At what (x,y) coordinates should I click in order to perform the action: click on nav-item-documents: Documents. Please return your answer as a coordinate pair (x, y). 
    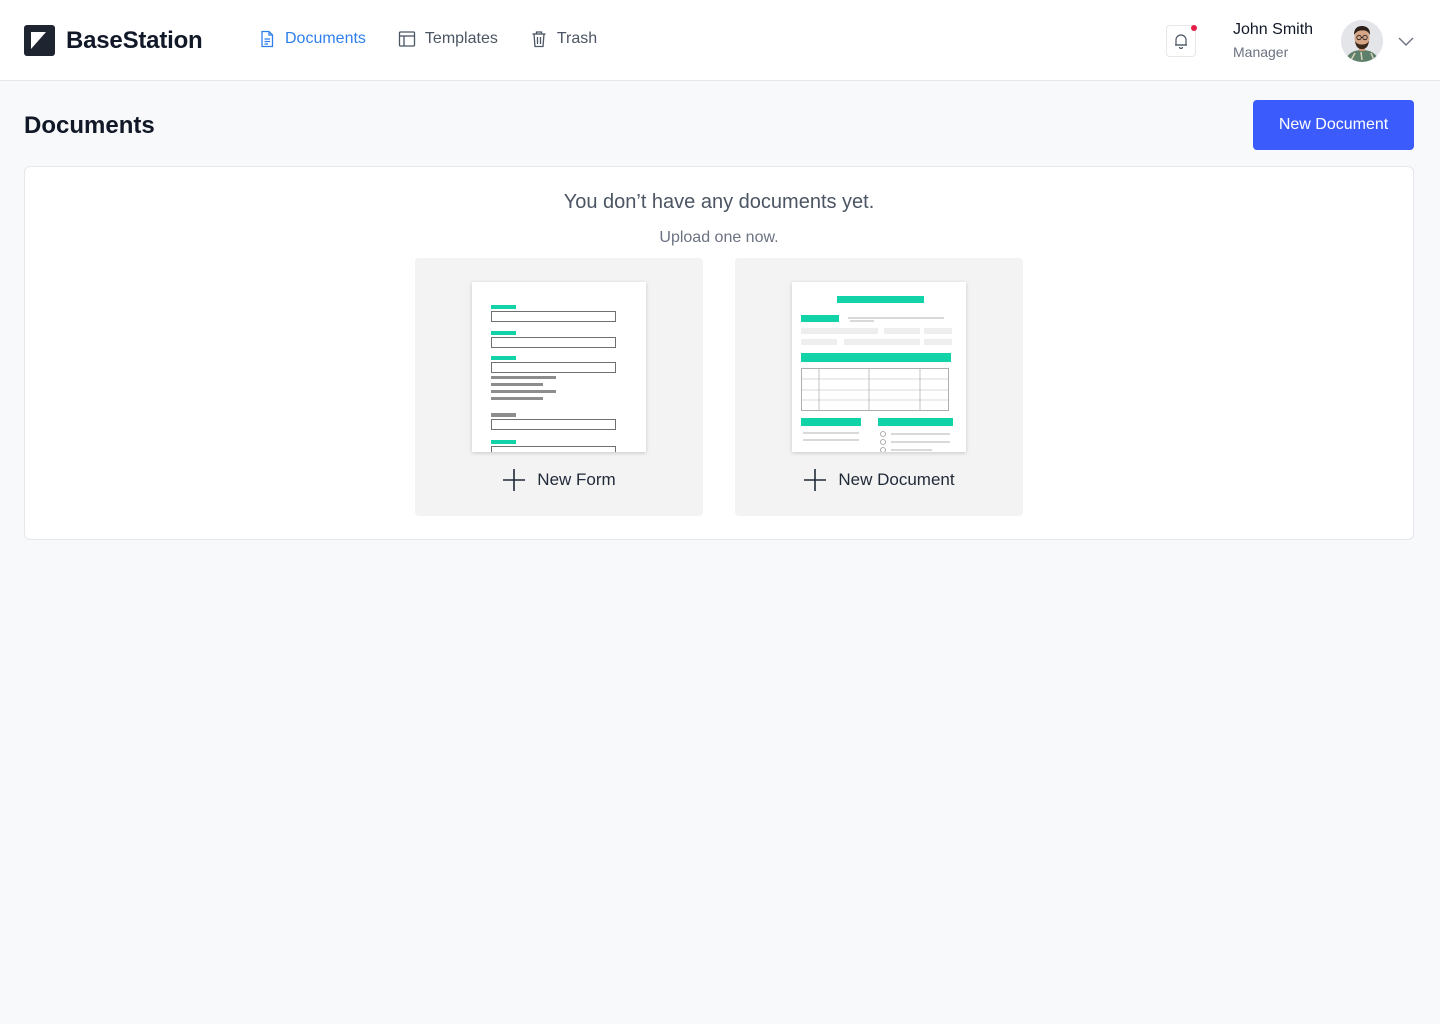
    Looking at the image, I should click on (312, 39).